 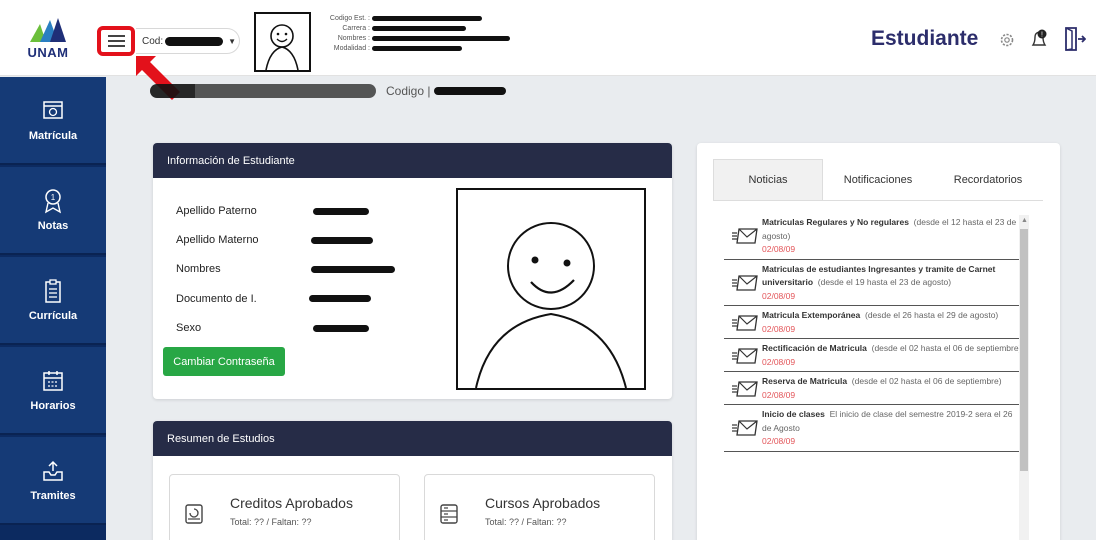 I want to click on inbox-upload-icon, so click(x=53, y=470).